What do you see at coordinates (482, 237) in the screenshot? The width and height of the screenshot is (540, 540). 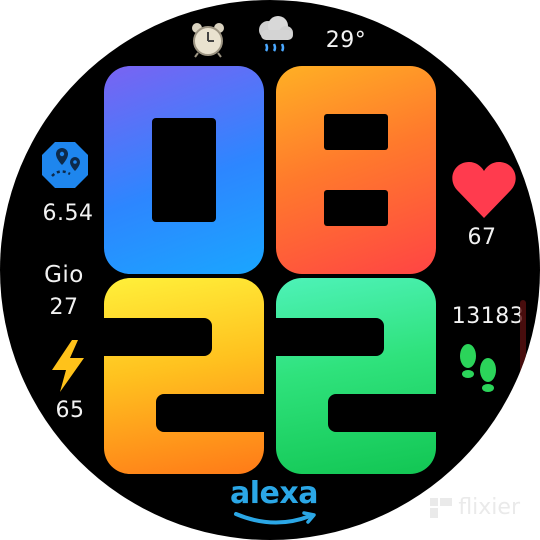 I see `heart-rate-value: 67` at bounding box center [482, 237].